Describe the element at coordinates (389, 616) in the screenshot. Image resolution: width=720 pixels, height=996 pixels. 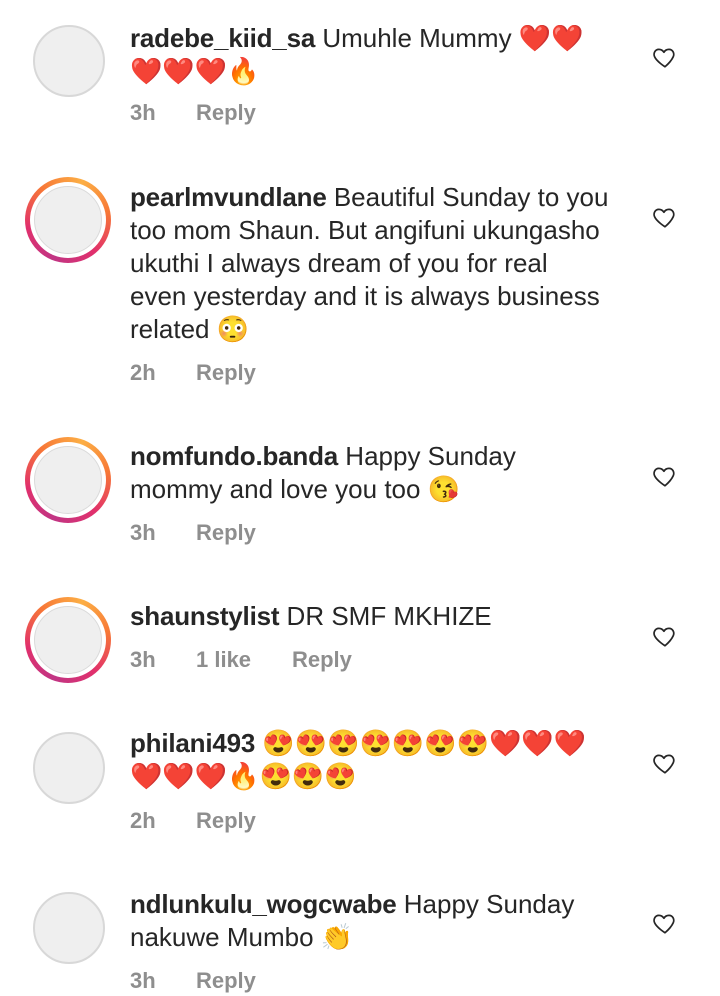
I see `comment-body: DR SMF MKHIZE` at that location.